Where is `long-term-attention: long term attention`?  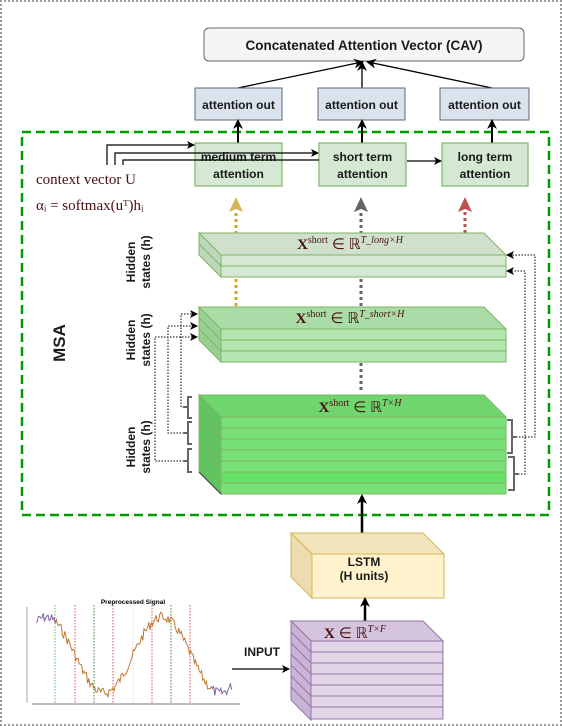
long-term-attention: long term attention is located at coordinates (485, 164).